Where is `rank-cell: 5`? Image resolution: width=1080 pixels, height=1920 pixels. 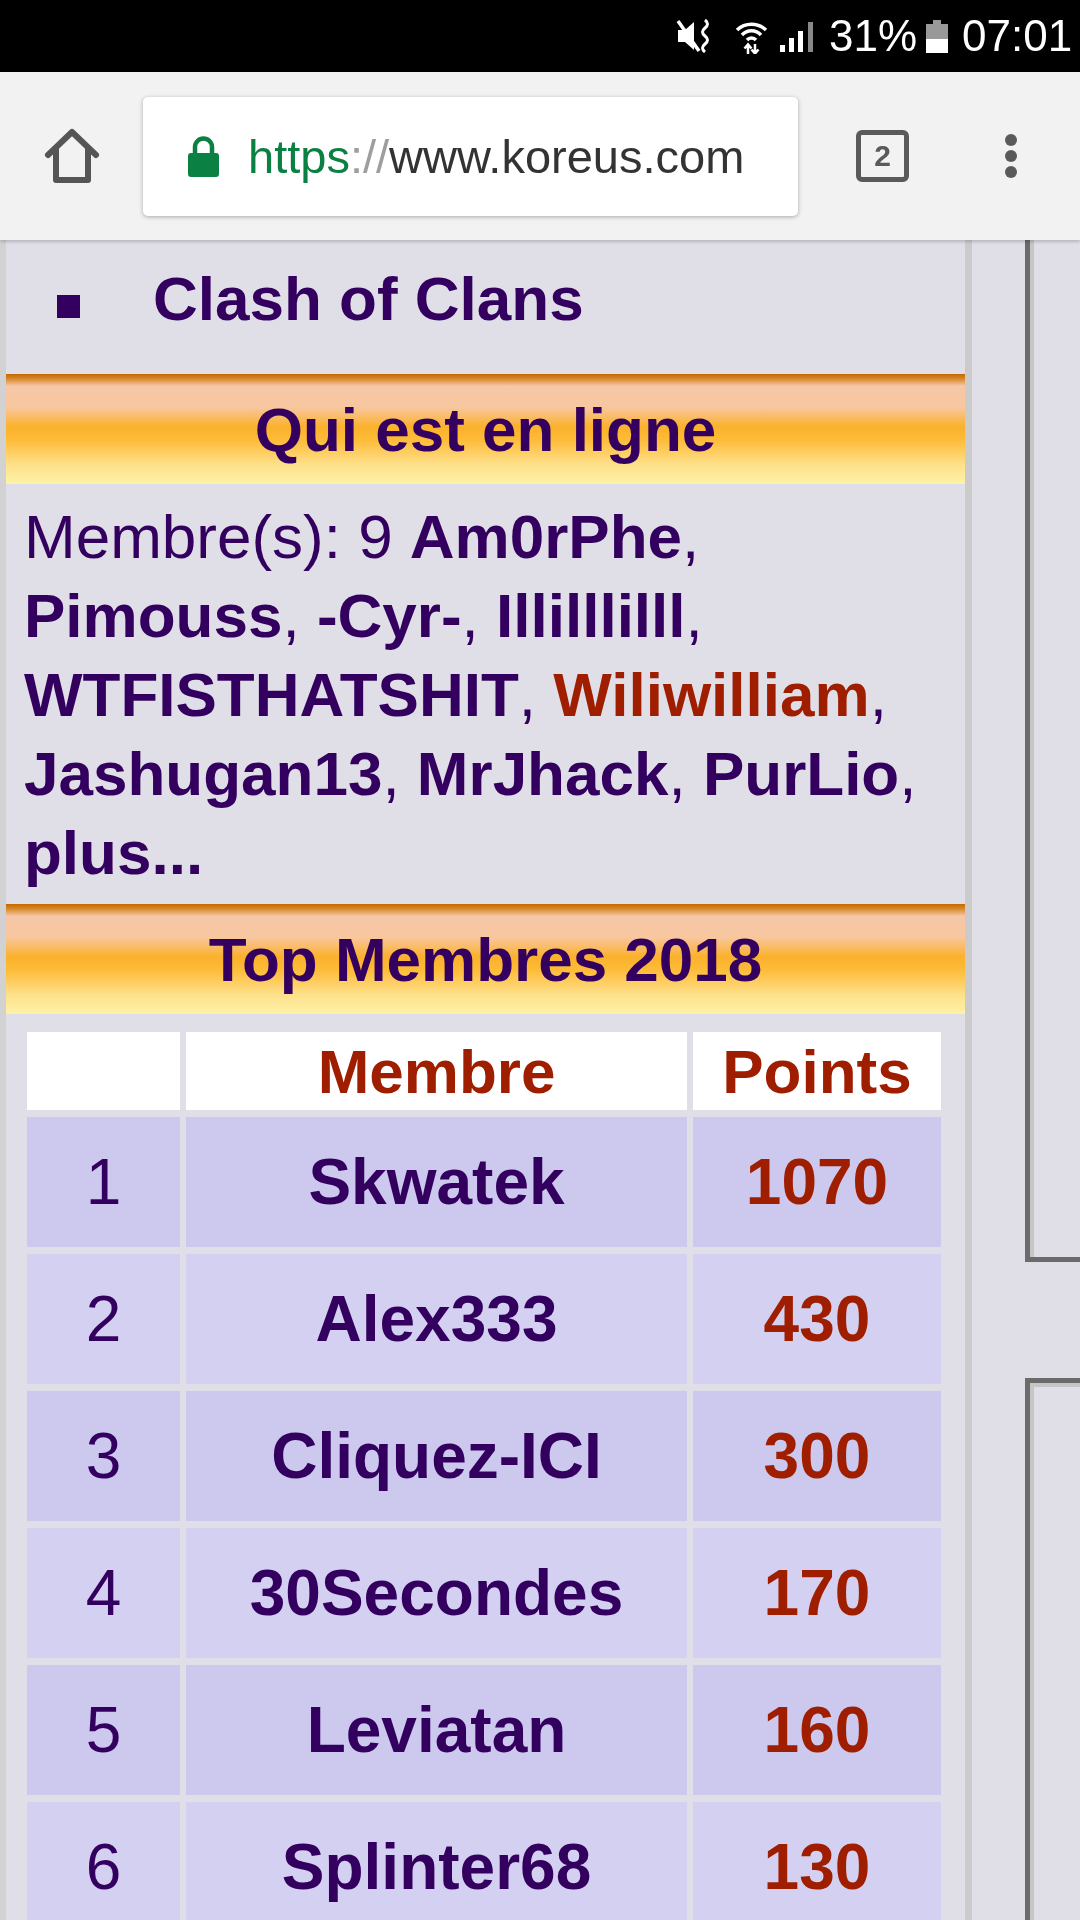
rank-cell: 5 is located at coordinates (103, 1730).